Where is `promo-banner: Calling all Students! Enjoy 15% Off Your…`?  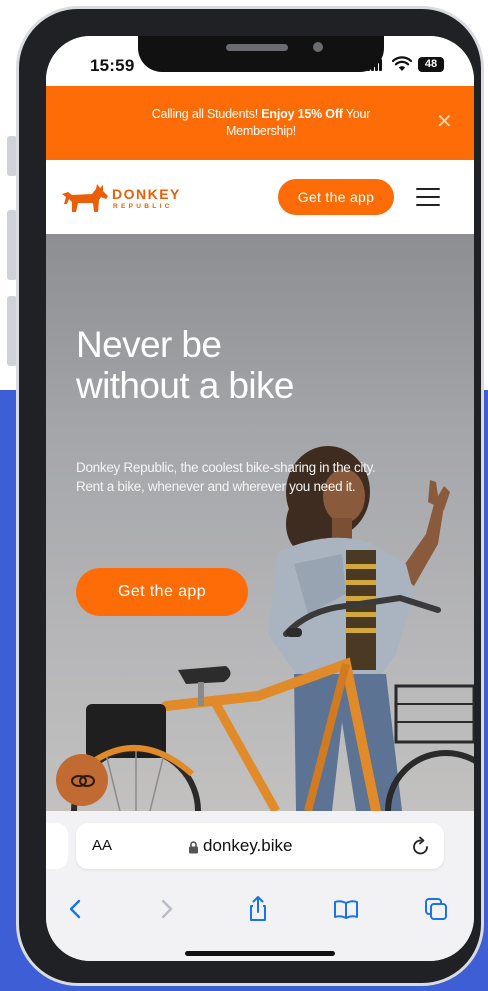
promo-banner: Calling all Students! Enjoy 15% Off Your… is located at coordinates (260, 123).